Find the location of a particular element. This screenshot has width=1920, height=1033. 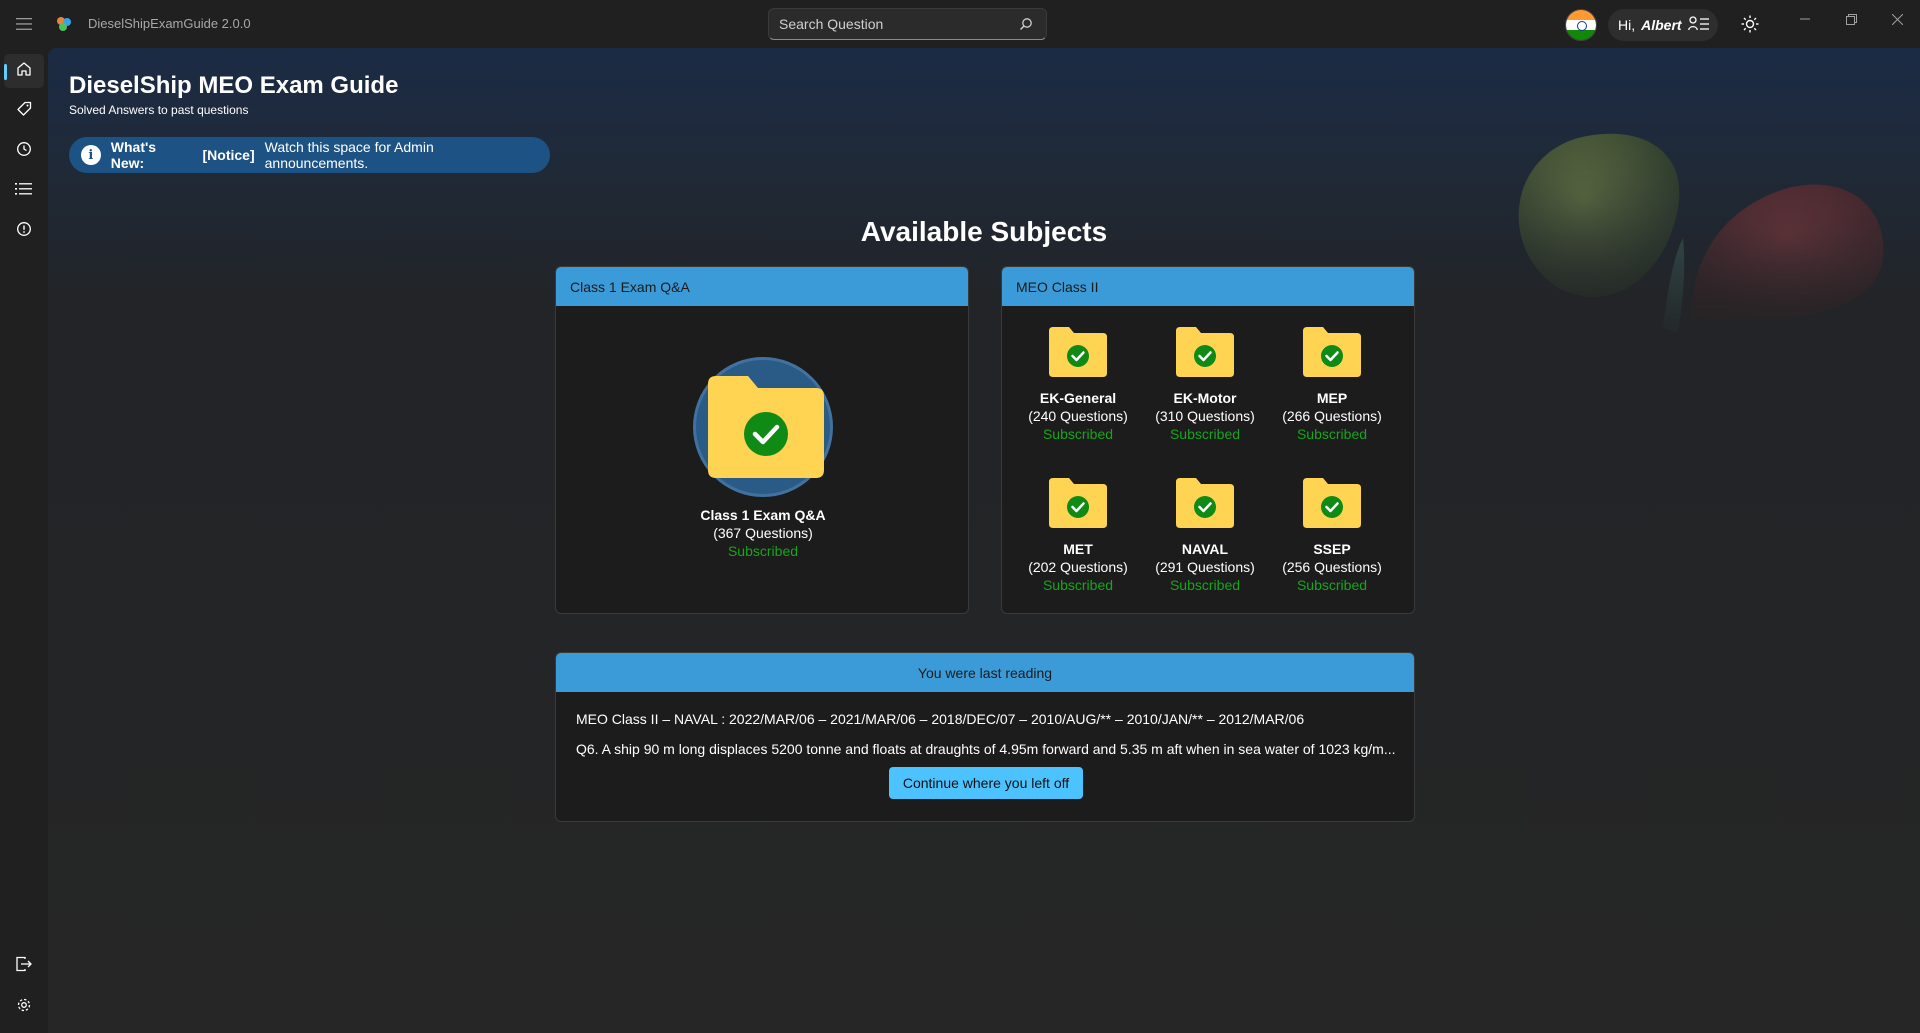

nav-settings is located at coordinates (24, 1007).